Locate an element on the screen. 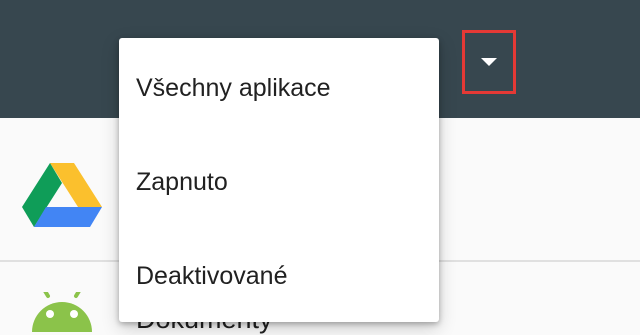 This screenshot has width=640, height=335. google-drive-icon is located at coordinates (62, 195).